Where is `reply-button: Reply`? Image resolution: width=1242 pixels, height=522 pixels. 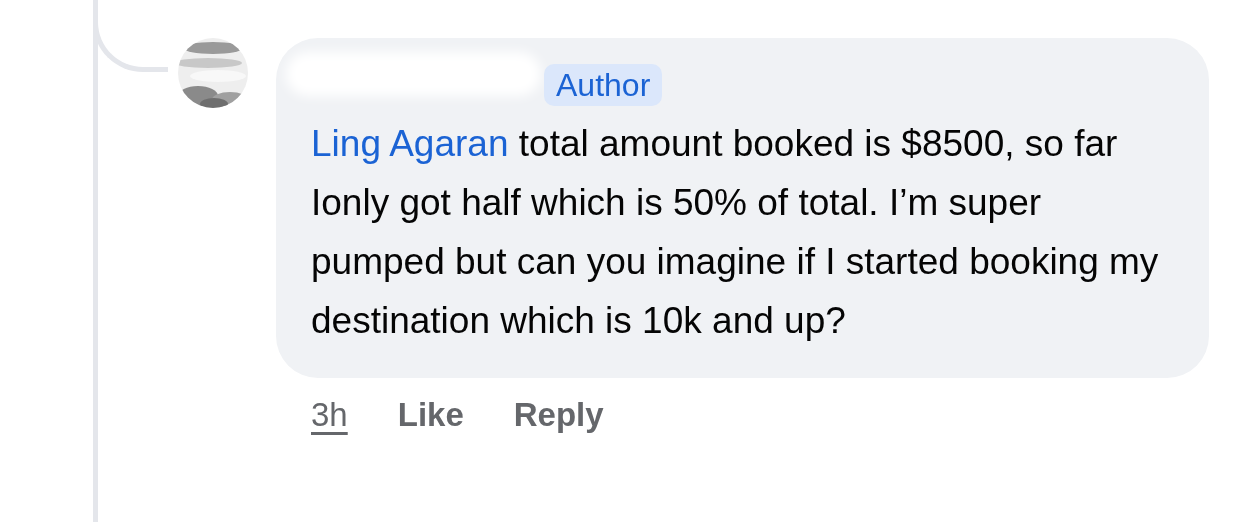 reply-button: Reply is located at coordinates (558, 415).